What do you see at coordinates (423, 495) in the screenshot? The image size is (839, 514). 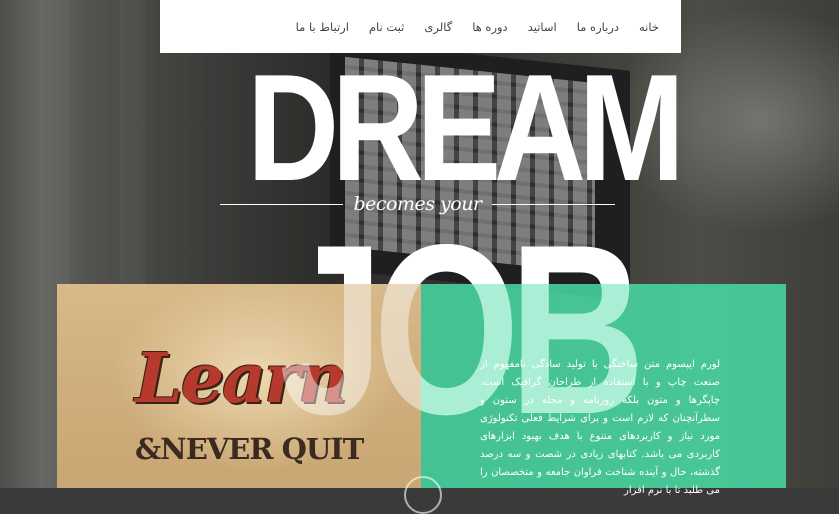 I see `scroll-circle-icon` at bounding box center [423, 495].